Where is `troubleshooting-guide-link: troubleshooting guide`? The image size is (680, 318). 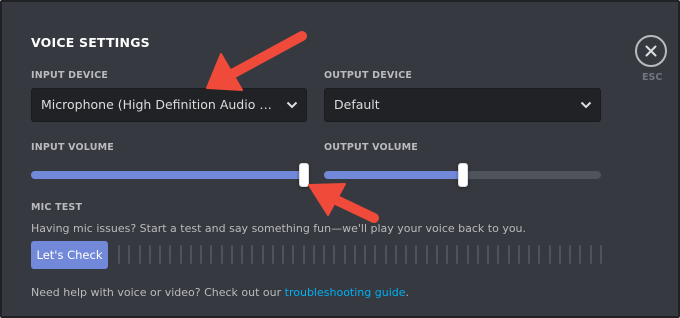 troubleshooting-guide-link: troubleshooting guide is located at coordinates (345, 292).